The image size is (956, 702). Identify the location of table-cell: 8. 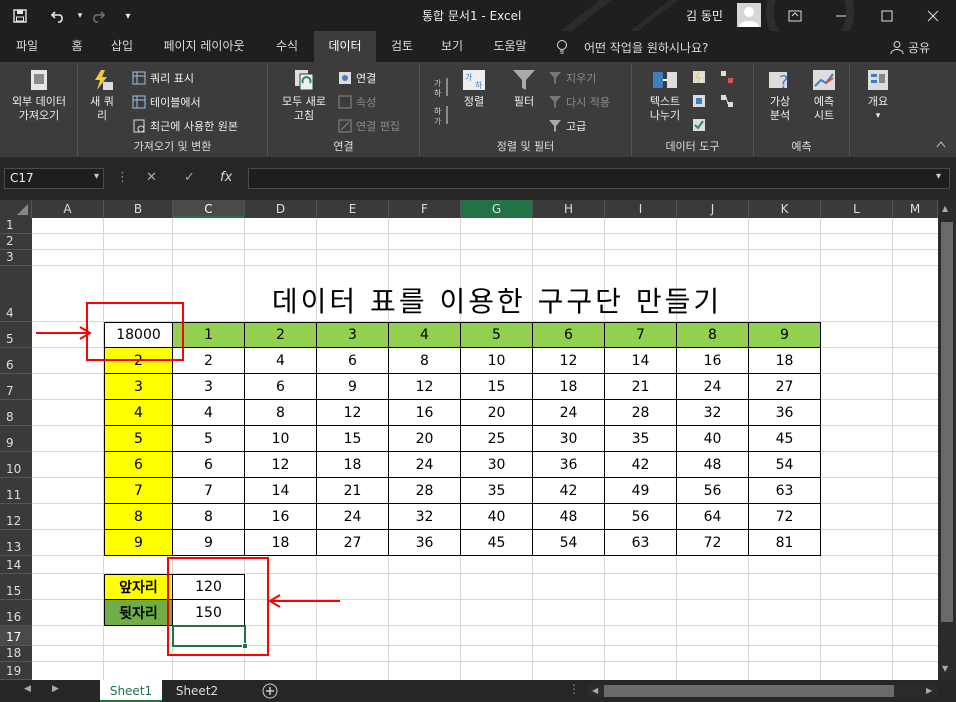
(209, 517).